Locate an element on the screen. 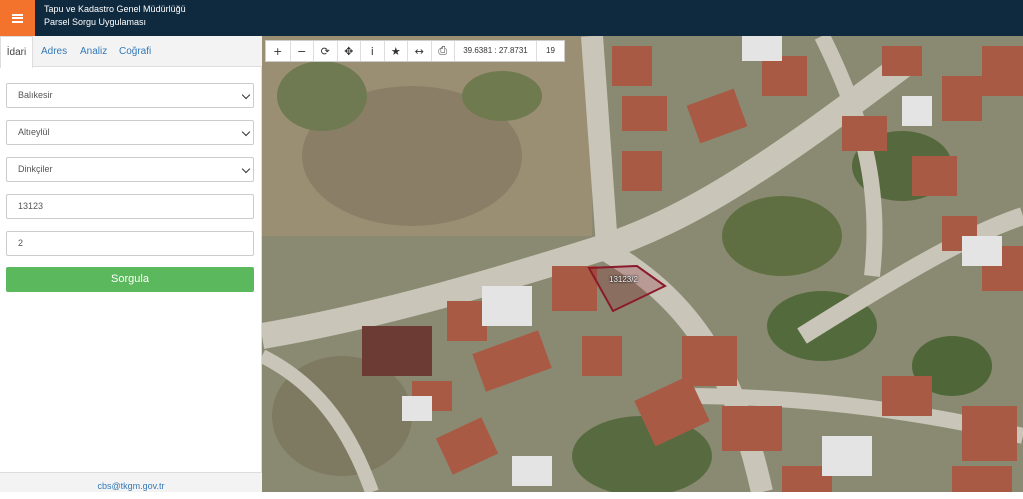 This screenshot has width=1023, height=499. tab-idari: İdari is located at coordinates (16, 52).